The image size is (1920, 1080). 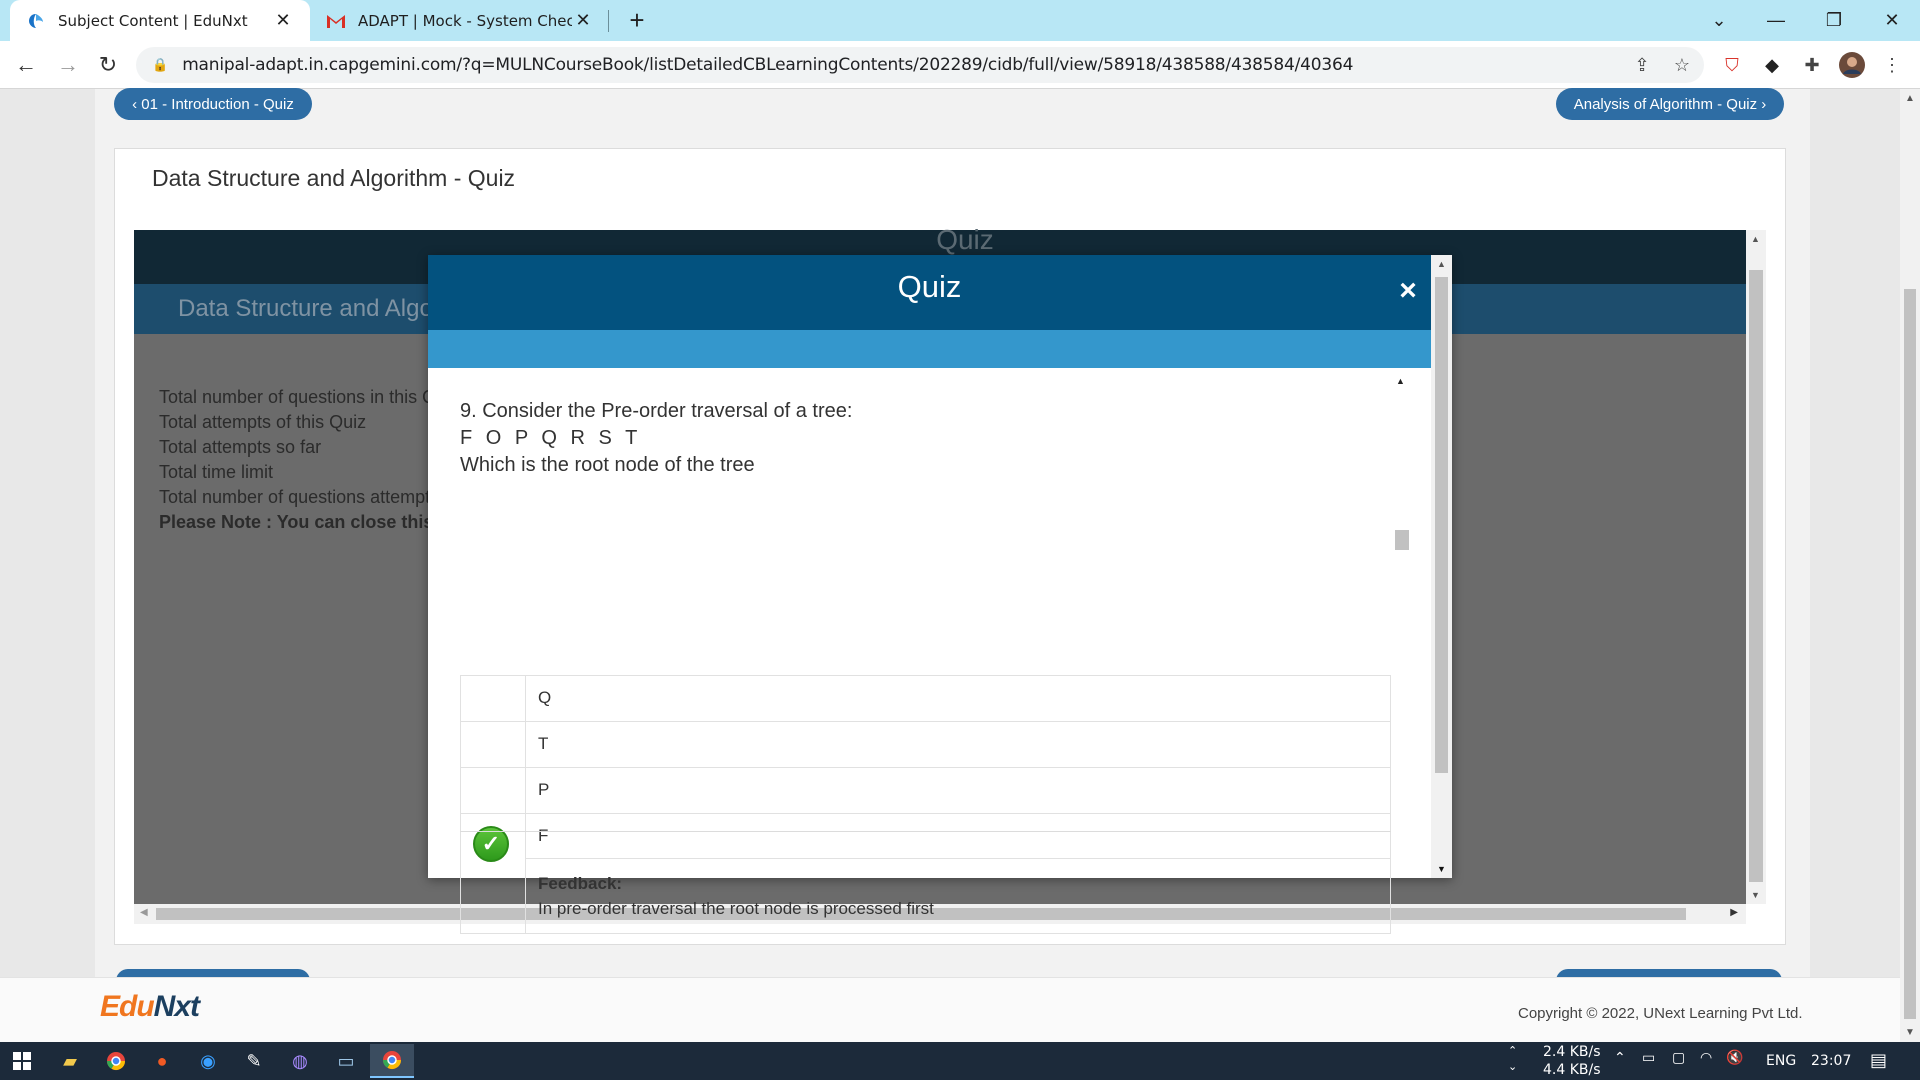 What do you see at coordinates (1572, 1052) in the screenshot?
I see `net-upload-speed: 2.4 KB/s` at bounding box center [1572, 1052].